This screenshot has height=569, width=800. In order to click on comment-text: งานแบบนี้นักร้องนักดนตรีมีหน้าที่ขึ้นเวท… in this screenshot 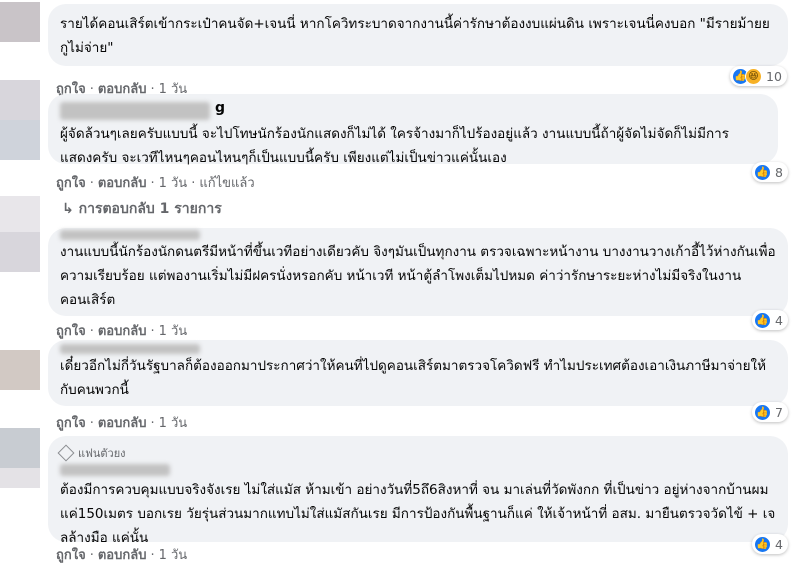, I will do `click(418, 276)`.